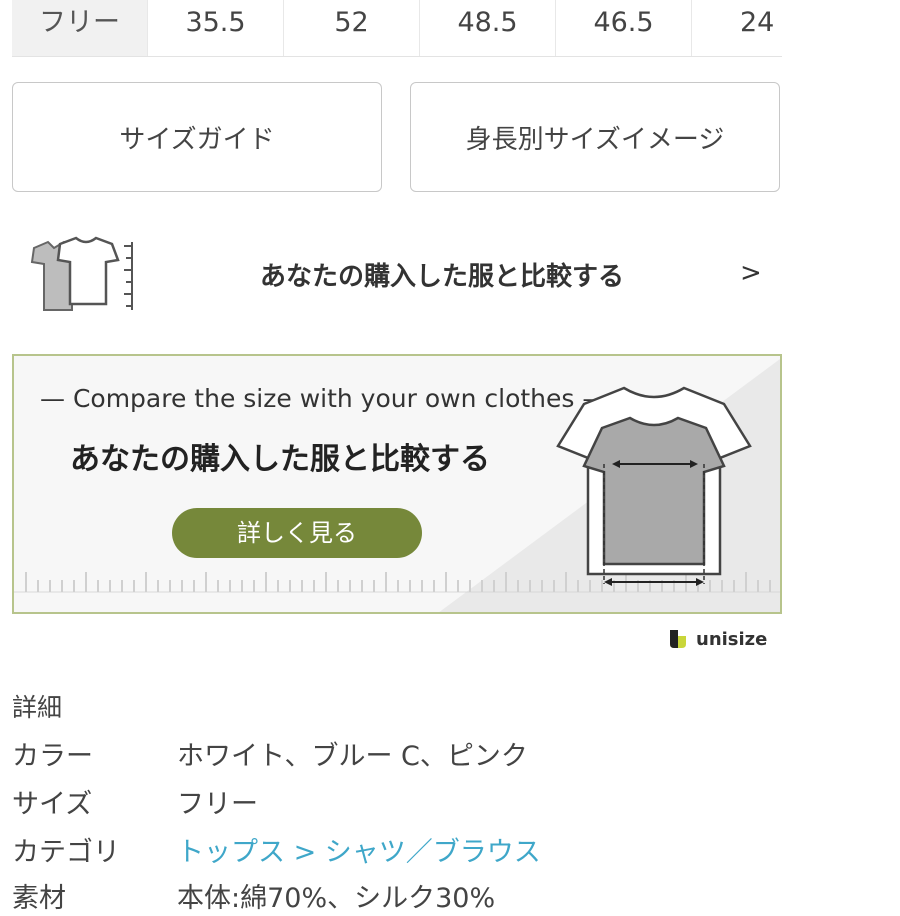 The width and height of the screenshot is (900, 916). I want to click on size-value-cell: 35.5, so click(216, 28).